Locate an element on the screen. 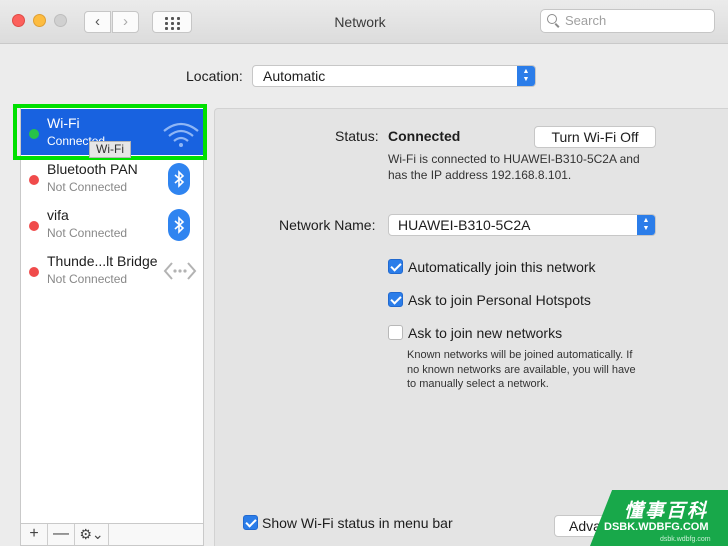  auto-join-checkbox is located at coordinates (395, 266).